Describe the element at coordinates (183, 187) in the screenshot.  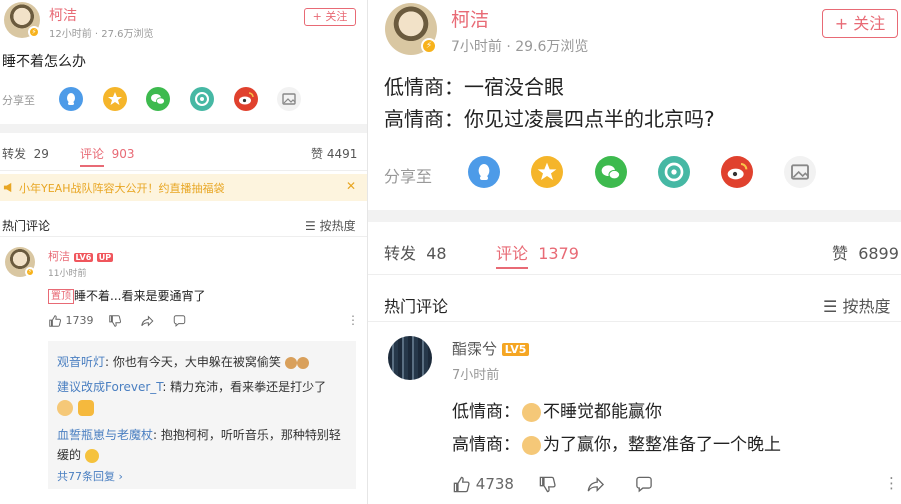
I see `promo-banner: 小年YEAH战队阵容大公开！约直播抽福袋 ✕` at that location.